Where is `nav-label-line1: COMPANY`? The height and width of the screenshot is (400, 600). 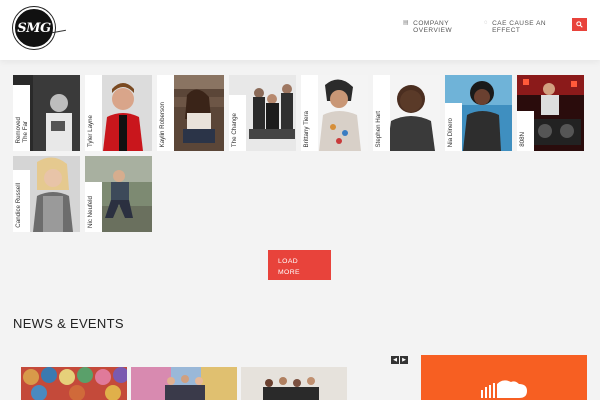
nav-label-line1: COMPANY is located at coordinates (431, 23).